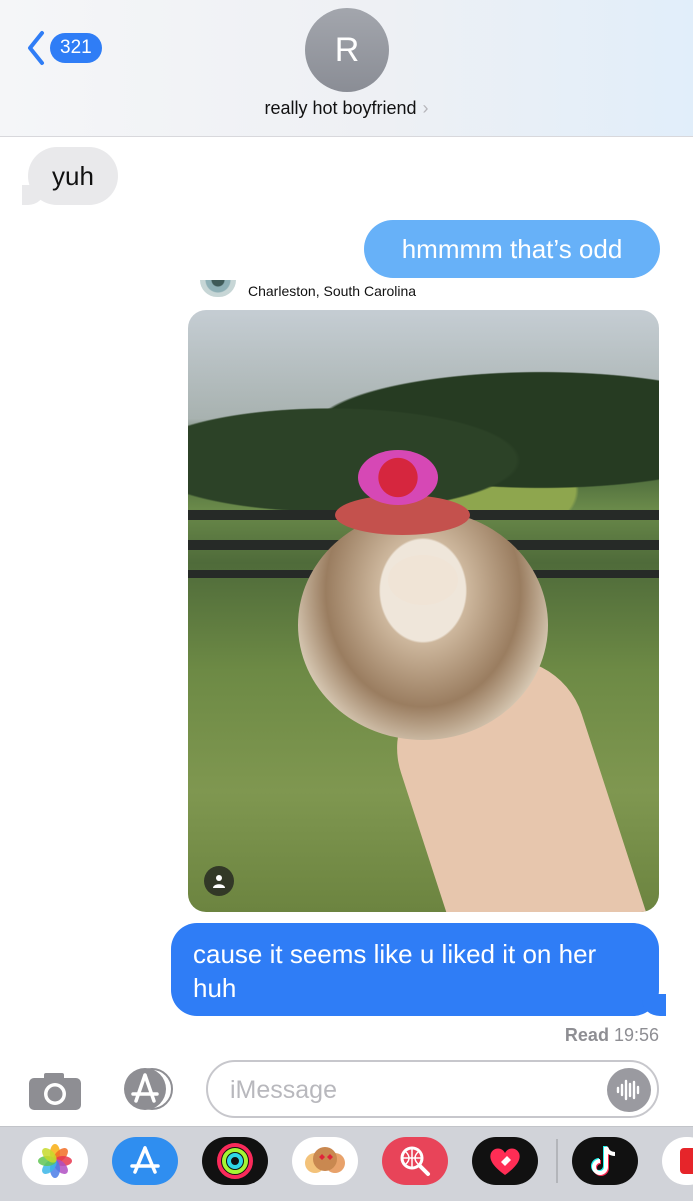  I want to click on read-receipt: Read 19:56, so click(612, 1035).